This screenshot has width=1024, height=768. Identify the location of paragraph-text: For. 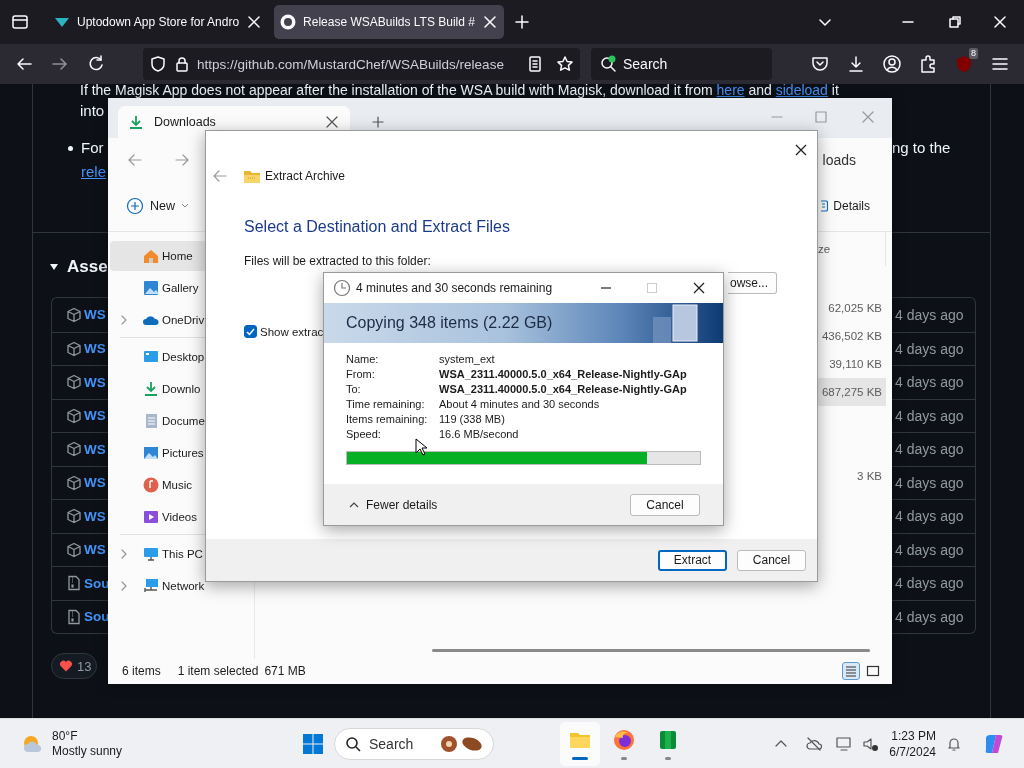
(92, 148).